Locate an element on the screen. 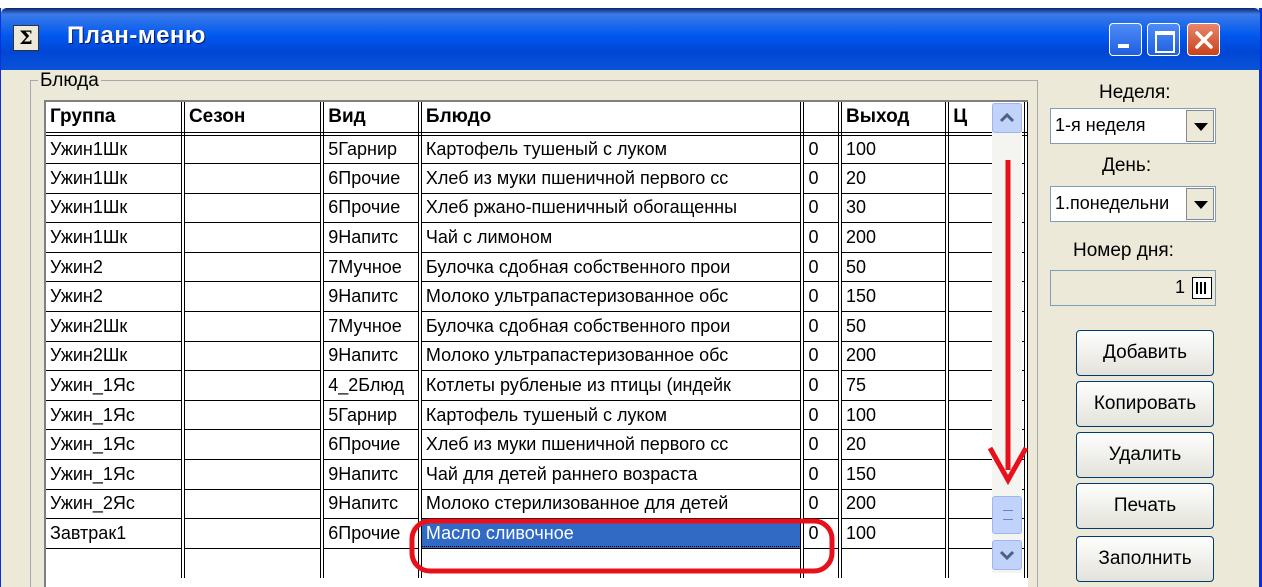 This screenshot has width=1262, height=587. table-row is located at coordinates (537, 563).